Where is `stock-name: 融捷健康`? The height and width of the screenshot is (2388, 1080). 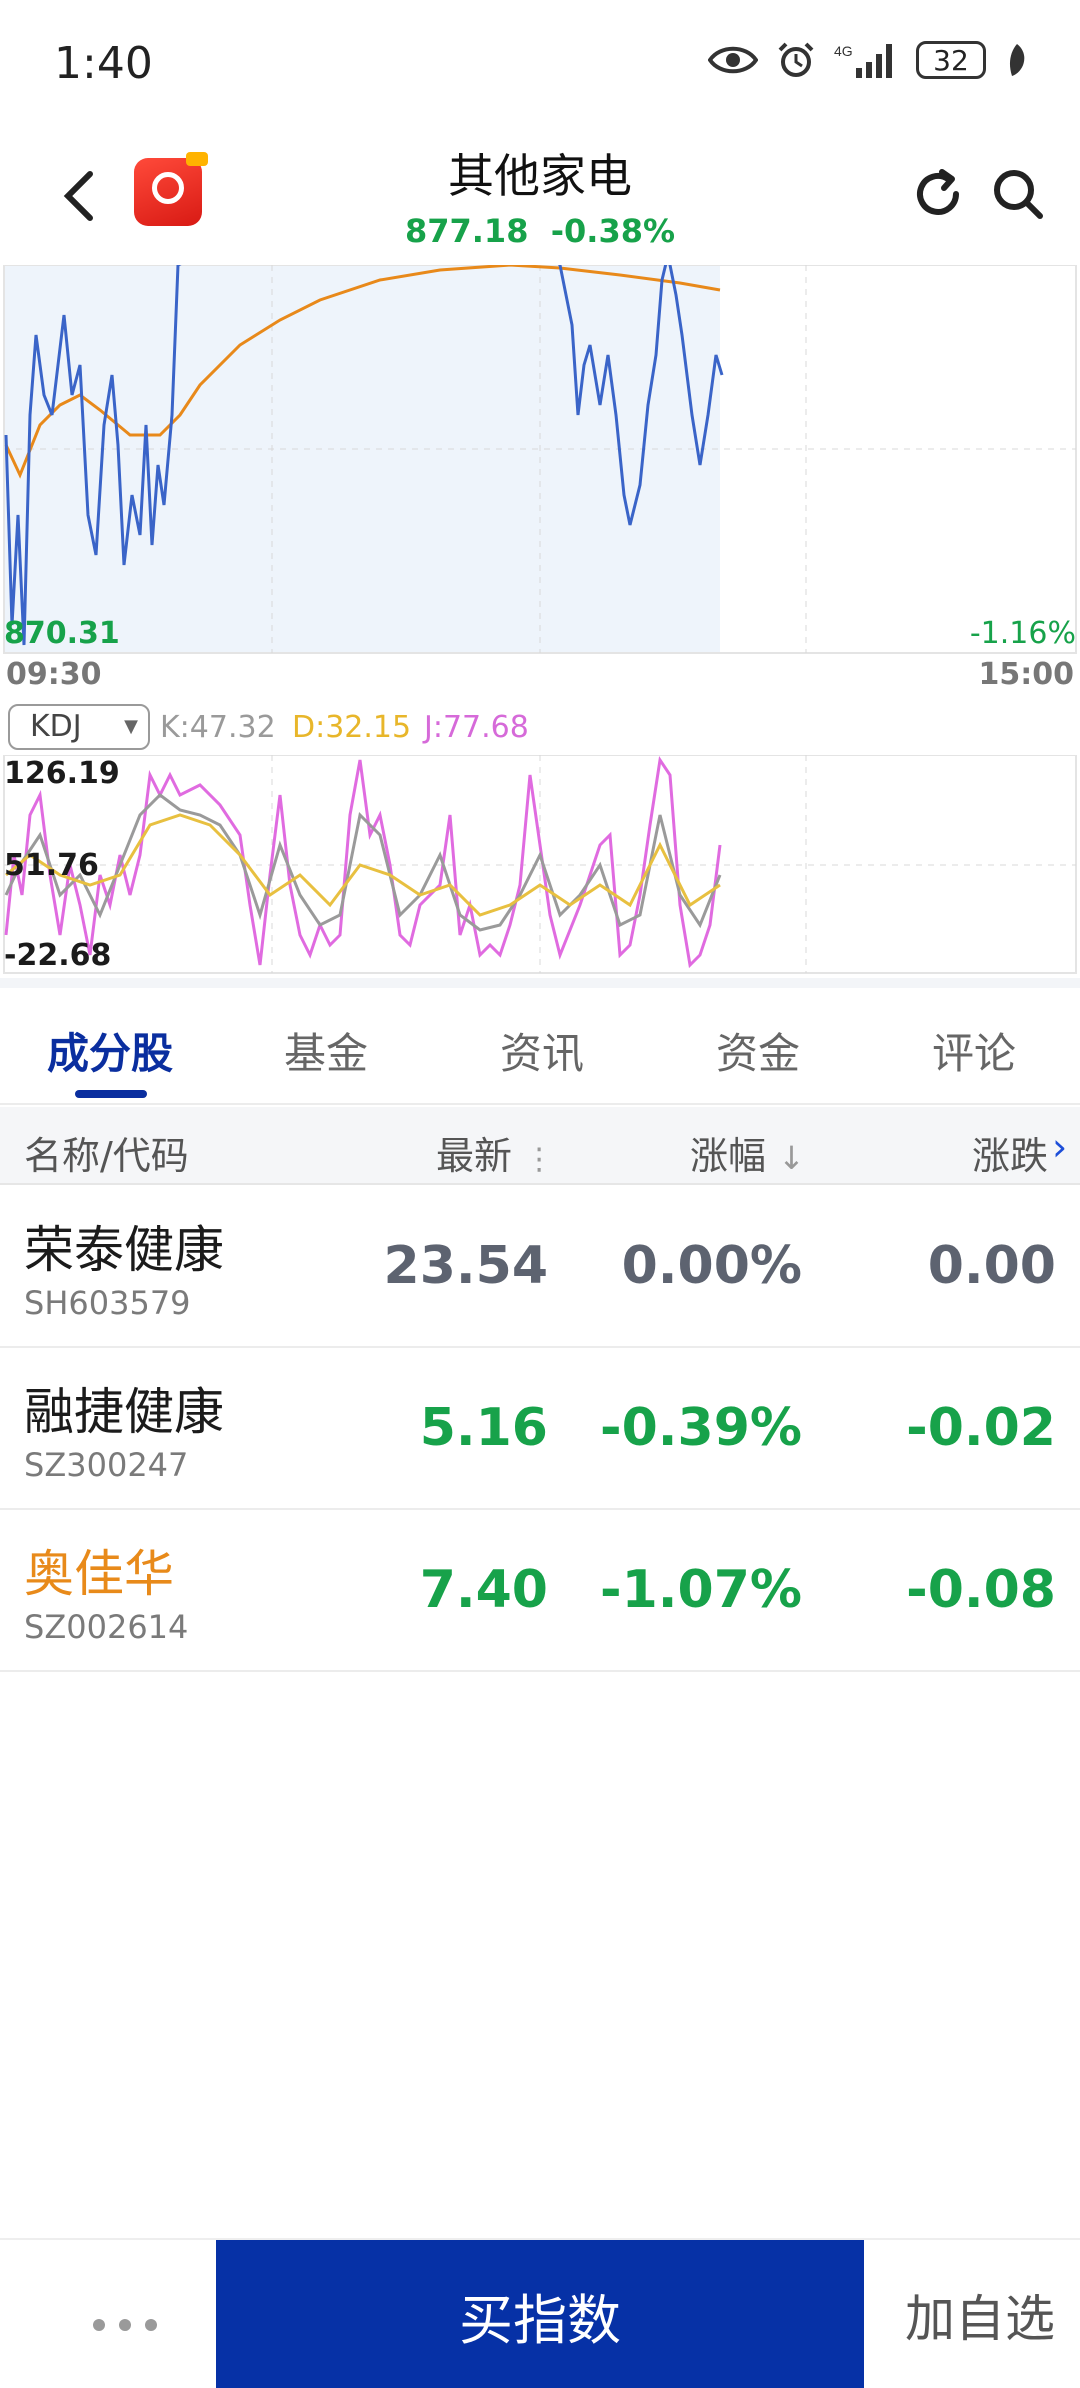
stock-name: 融捷健康 is located at coordinates (124, 1412).